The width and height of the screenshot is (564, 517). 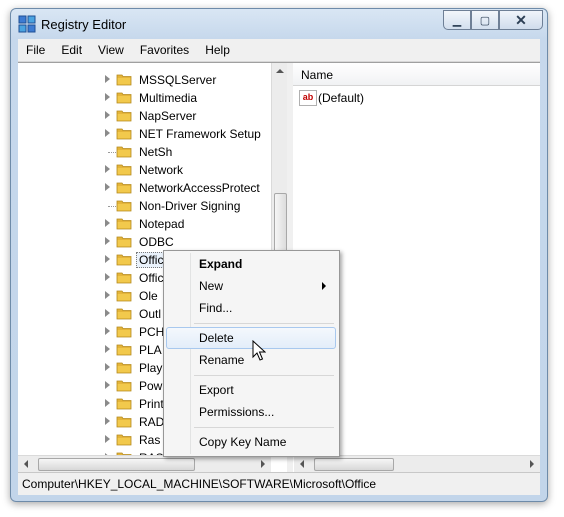 I want to click on menu-favorites: Favorites, so click(x=164, y=50).